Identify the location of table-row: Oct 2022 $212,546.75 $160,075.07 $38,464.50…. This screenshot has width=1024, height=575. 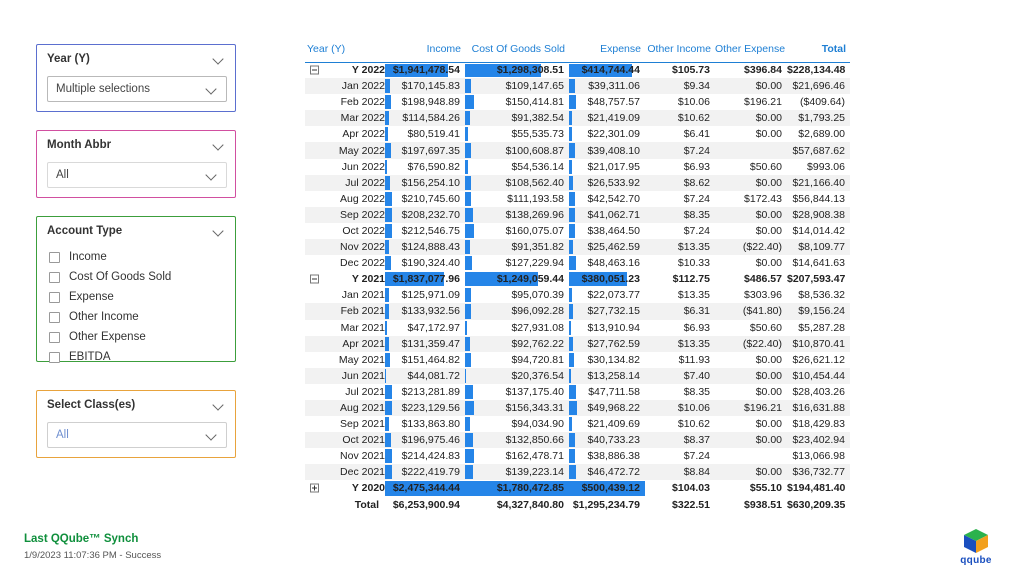
(577, 231).